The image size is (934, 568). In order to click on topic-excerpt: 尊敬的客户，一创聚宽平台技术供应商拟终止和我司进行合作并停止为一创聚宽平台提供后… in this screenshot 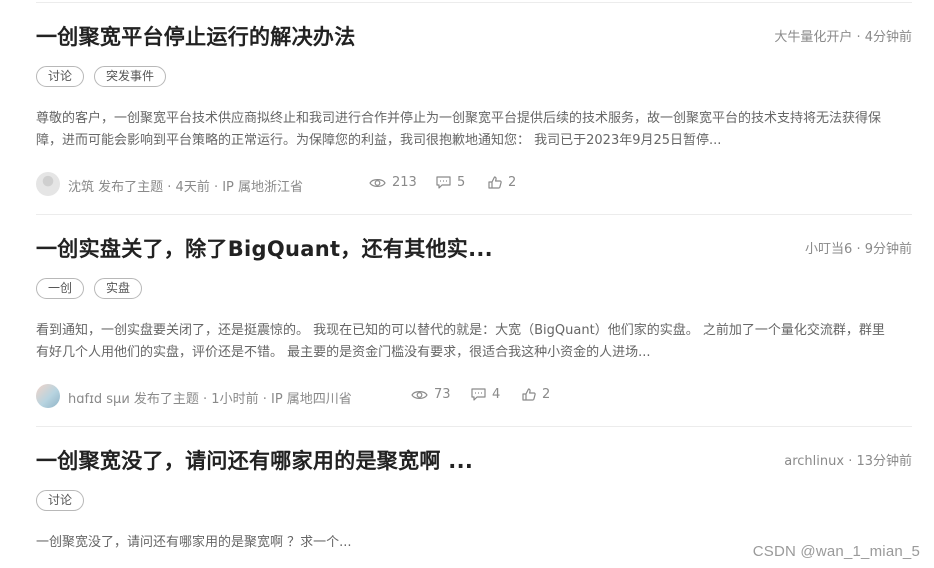, I will do `click(466, 130)`.